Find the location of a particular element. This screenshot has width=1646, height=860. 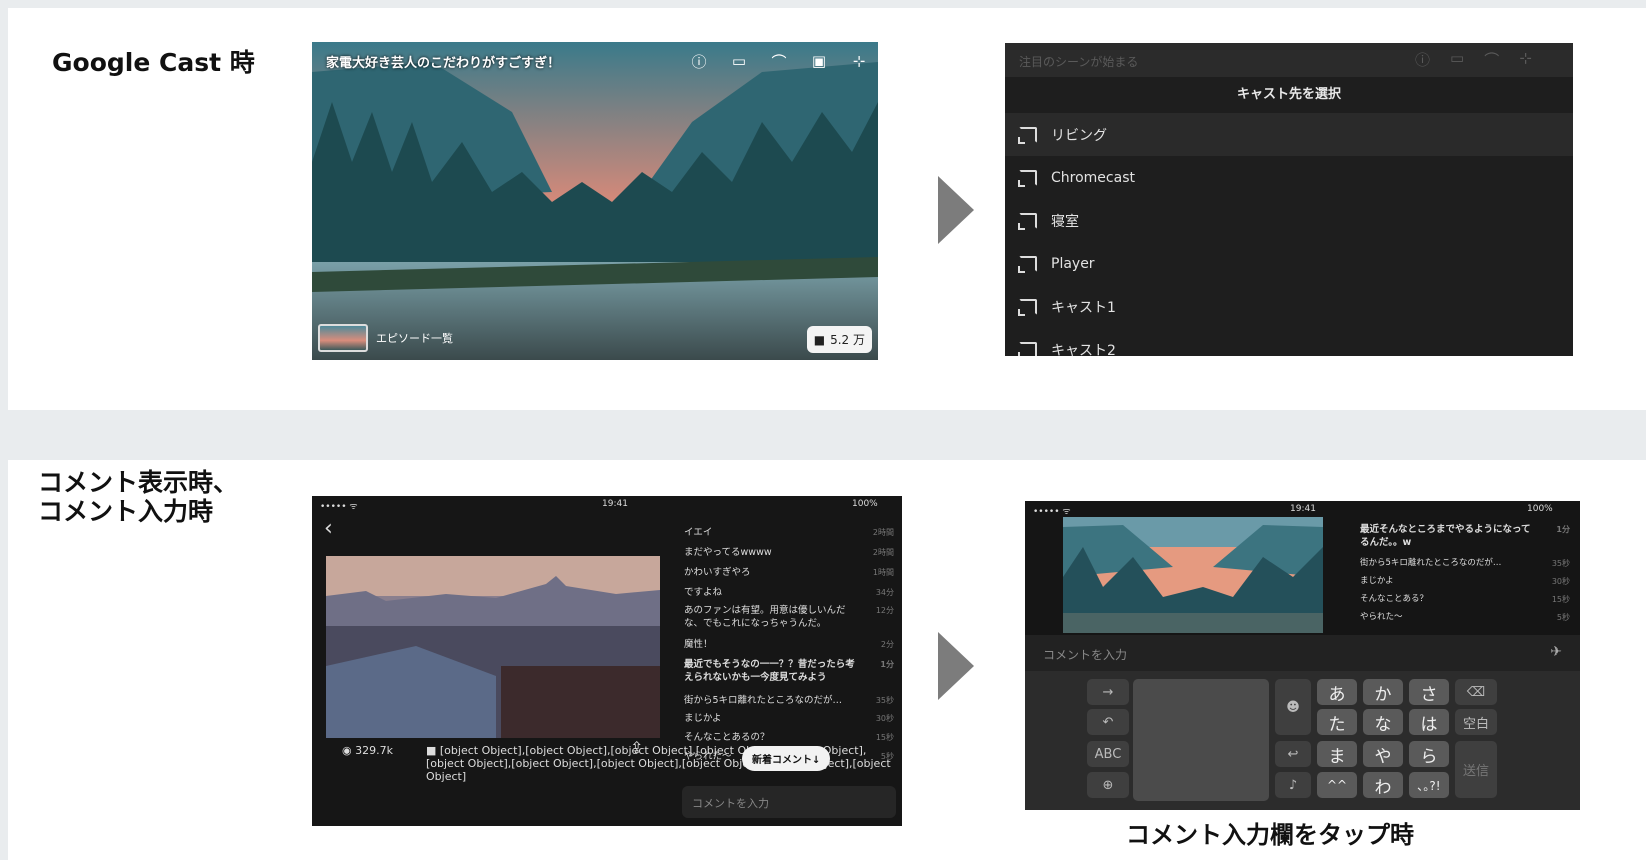

kana-key: ､｡?! is located at coordinates (1429, 785).